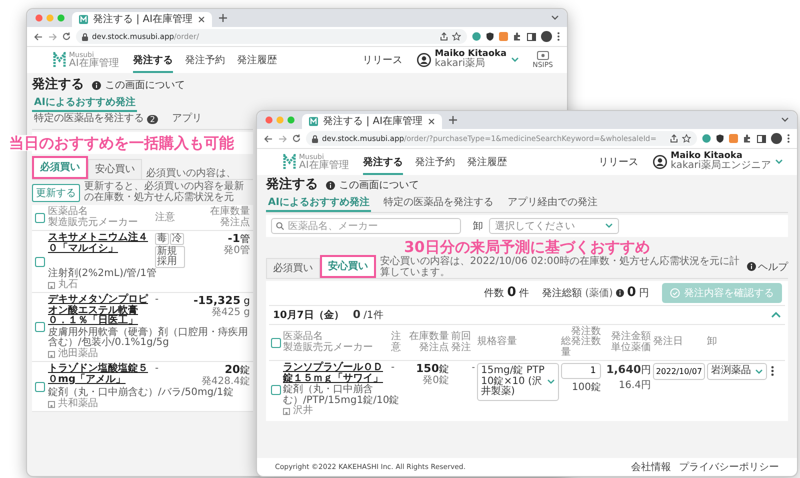 Image resolution: width=800 pixels, height=478 pixels. I want to click on footer-link: 会社情報, so click(651, 467).